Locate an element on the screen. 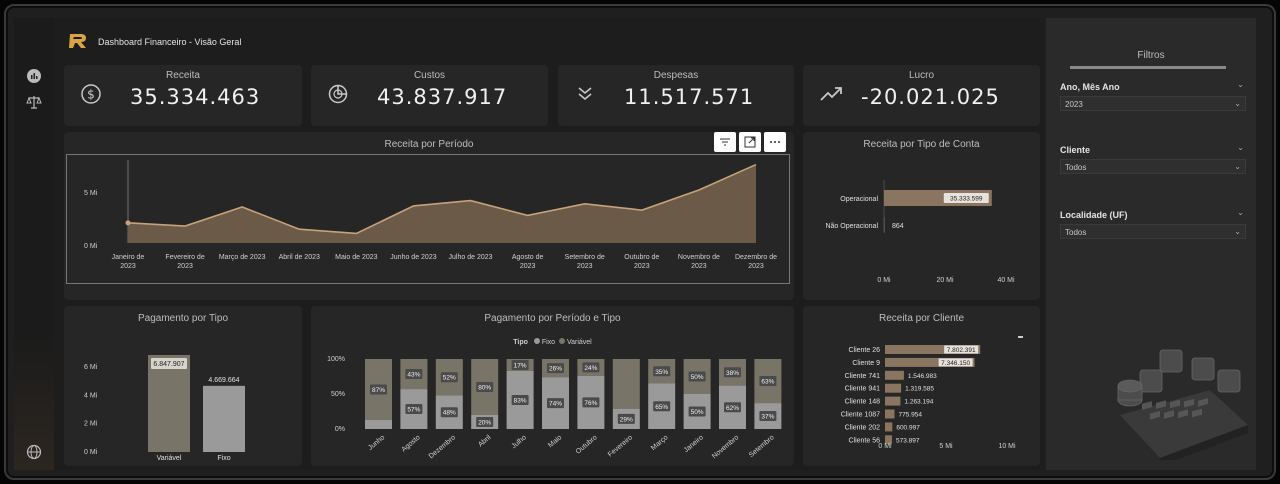 Image resolution: width=1280 pixels, height=484 pixels. x-tick-label: Agosto de 2023 is located at coordinates (527, 262).